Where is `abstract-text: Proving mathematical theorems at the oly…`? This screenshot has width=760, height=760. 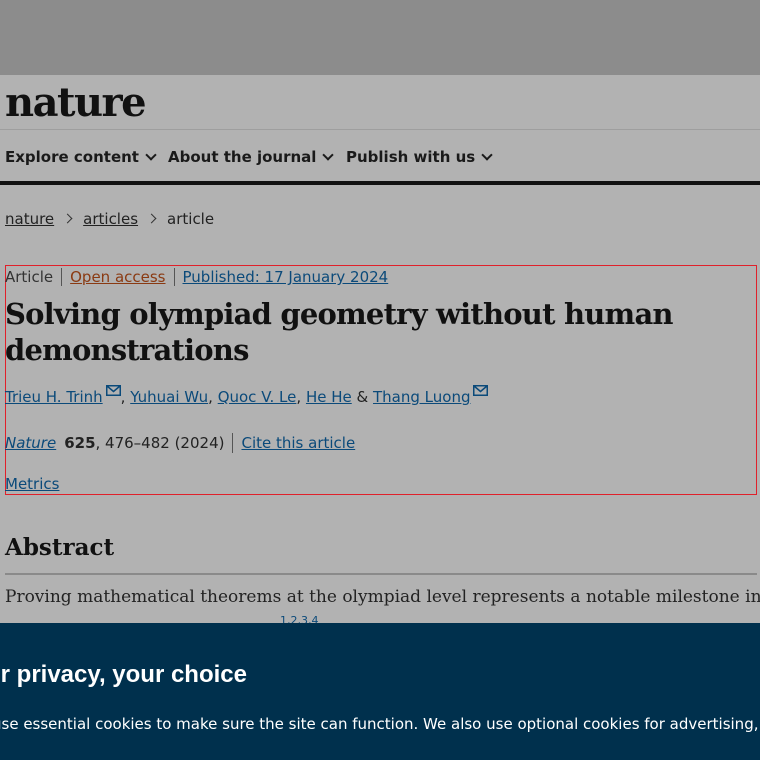 abstract-text: Proving mathematical theorems at the oly… is located at coordinates (382, 597).